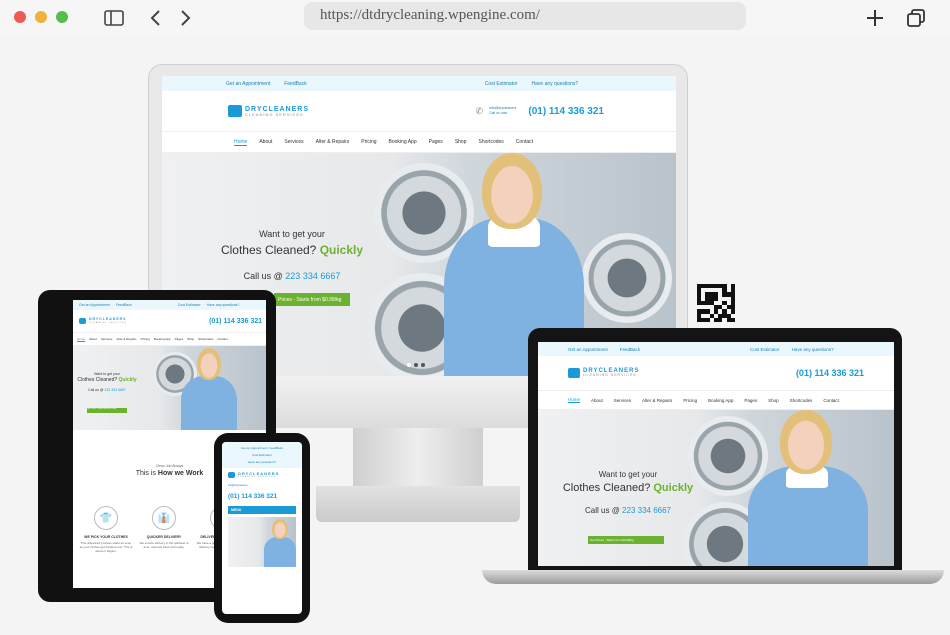 The width and height of the screenshot is (950, 635). Describe the element at coordinates (312, 299) in the screenshot. I see `get-prices-button: Prices - Starts from $0.99/kg` at that location.